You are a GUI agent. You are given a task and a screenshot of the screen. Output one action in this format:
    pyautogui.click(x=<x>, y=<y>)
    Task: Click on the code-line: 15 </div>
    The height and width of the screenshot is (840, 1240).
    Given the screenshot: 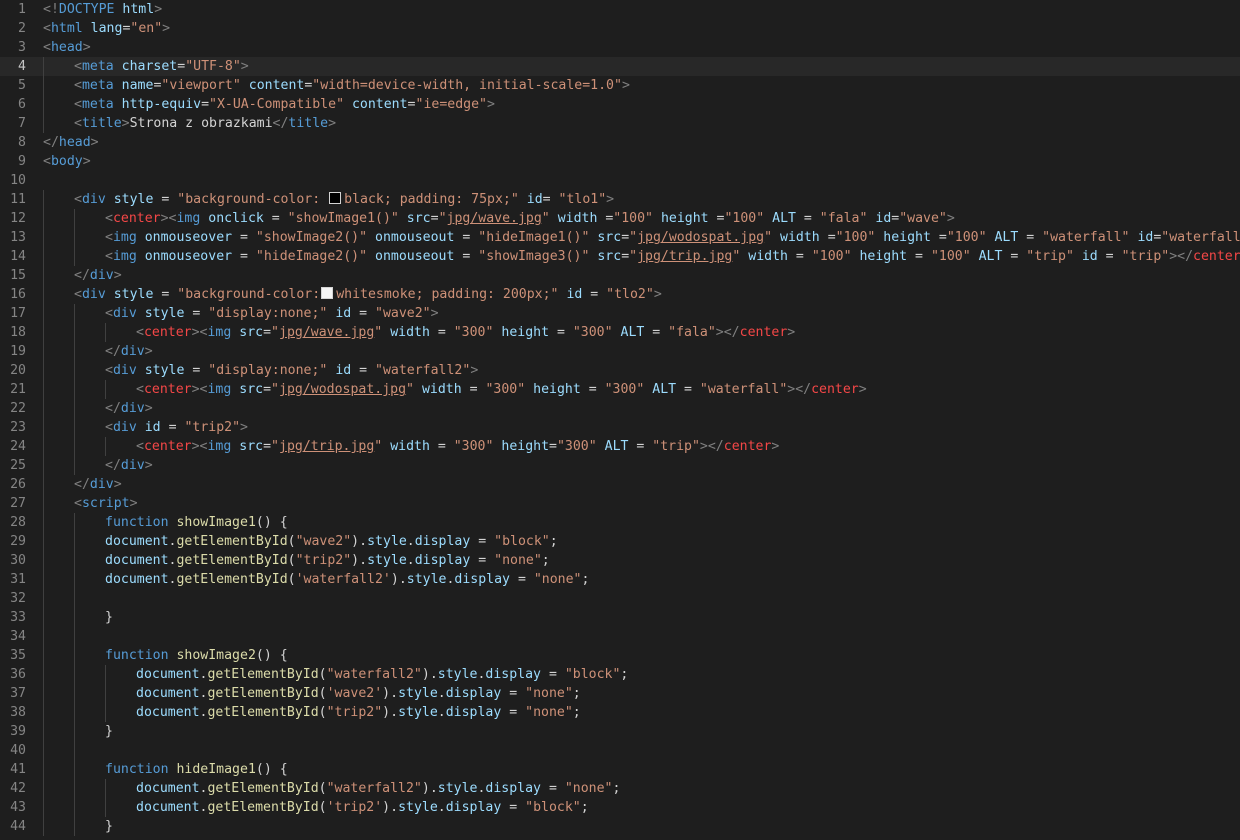 What is the action you would take?
    pyautogui.click(x=620, y=275)
    